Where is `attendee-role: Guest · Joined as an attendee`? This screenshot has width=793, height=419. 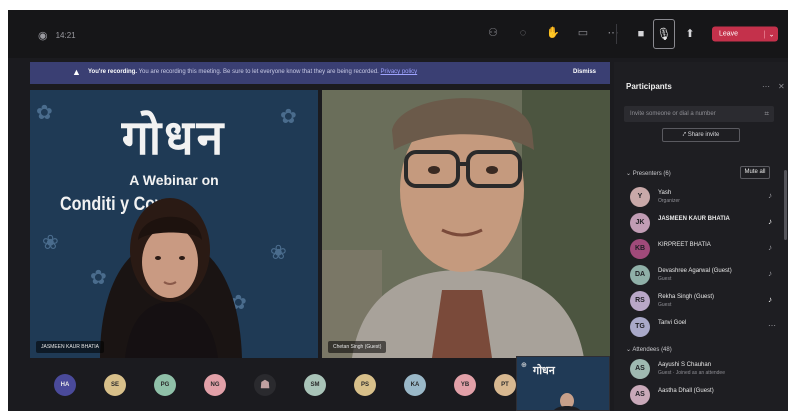
attendee-role: Guest · Joined as an attendee is located at coordinates (691, 373).